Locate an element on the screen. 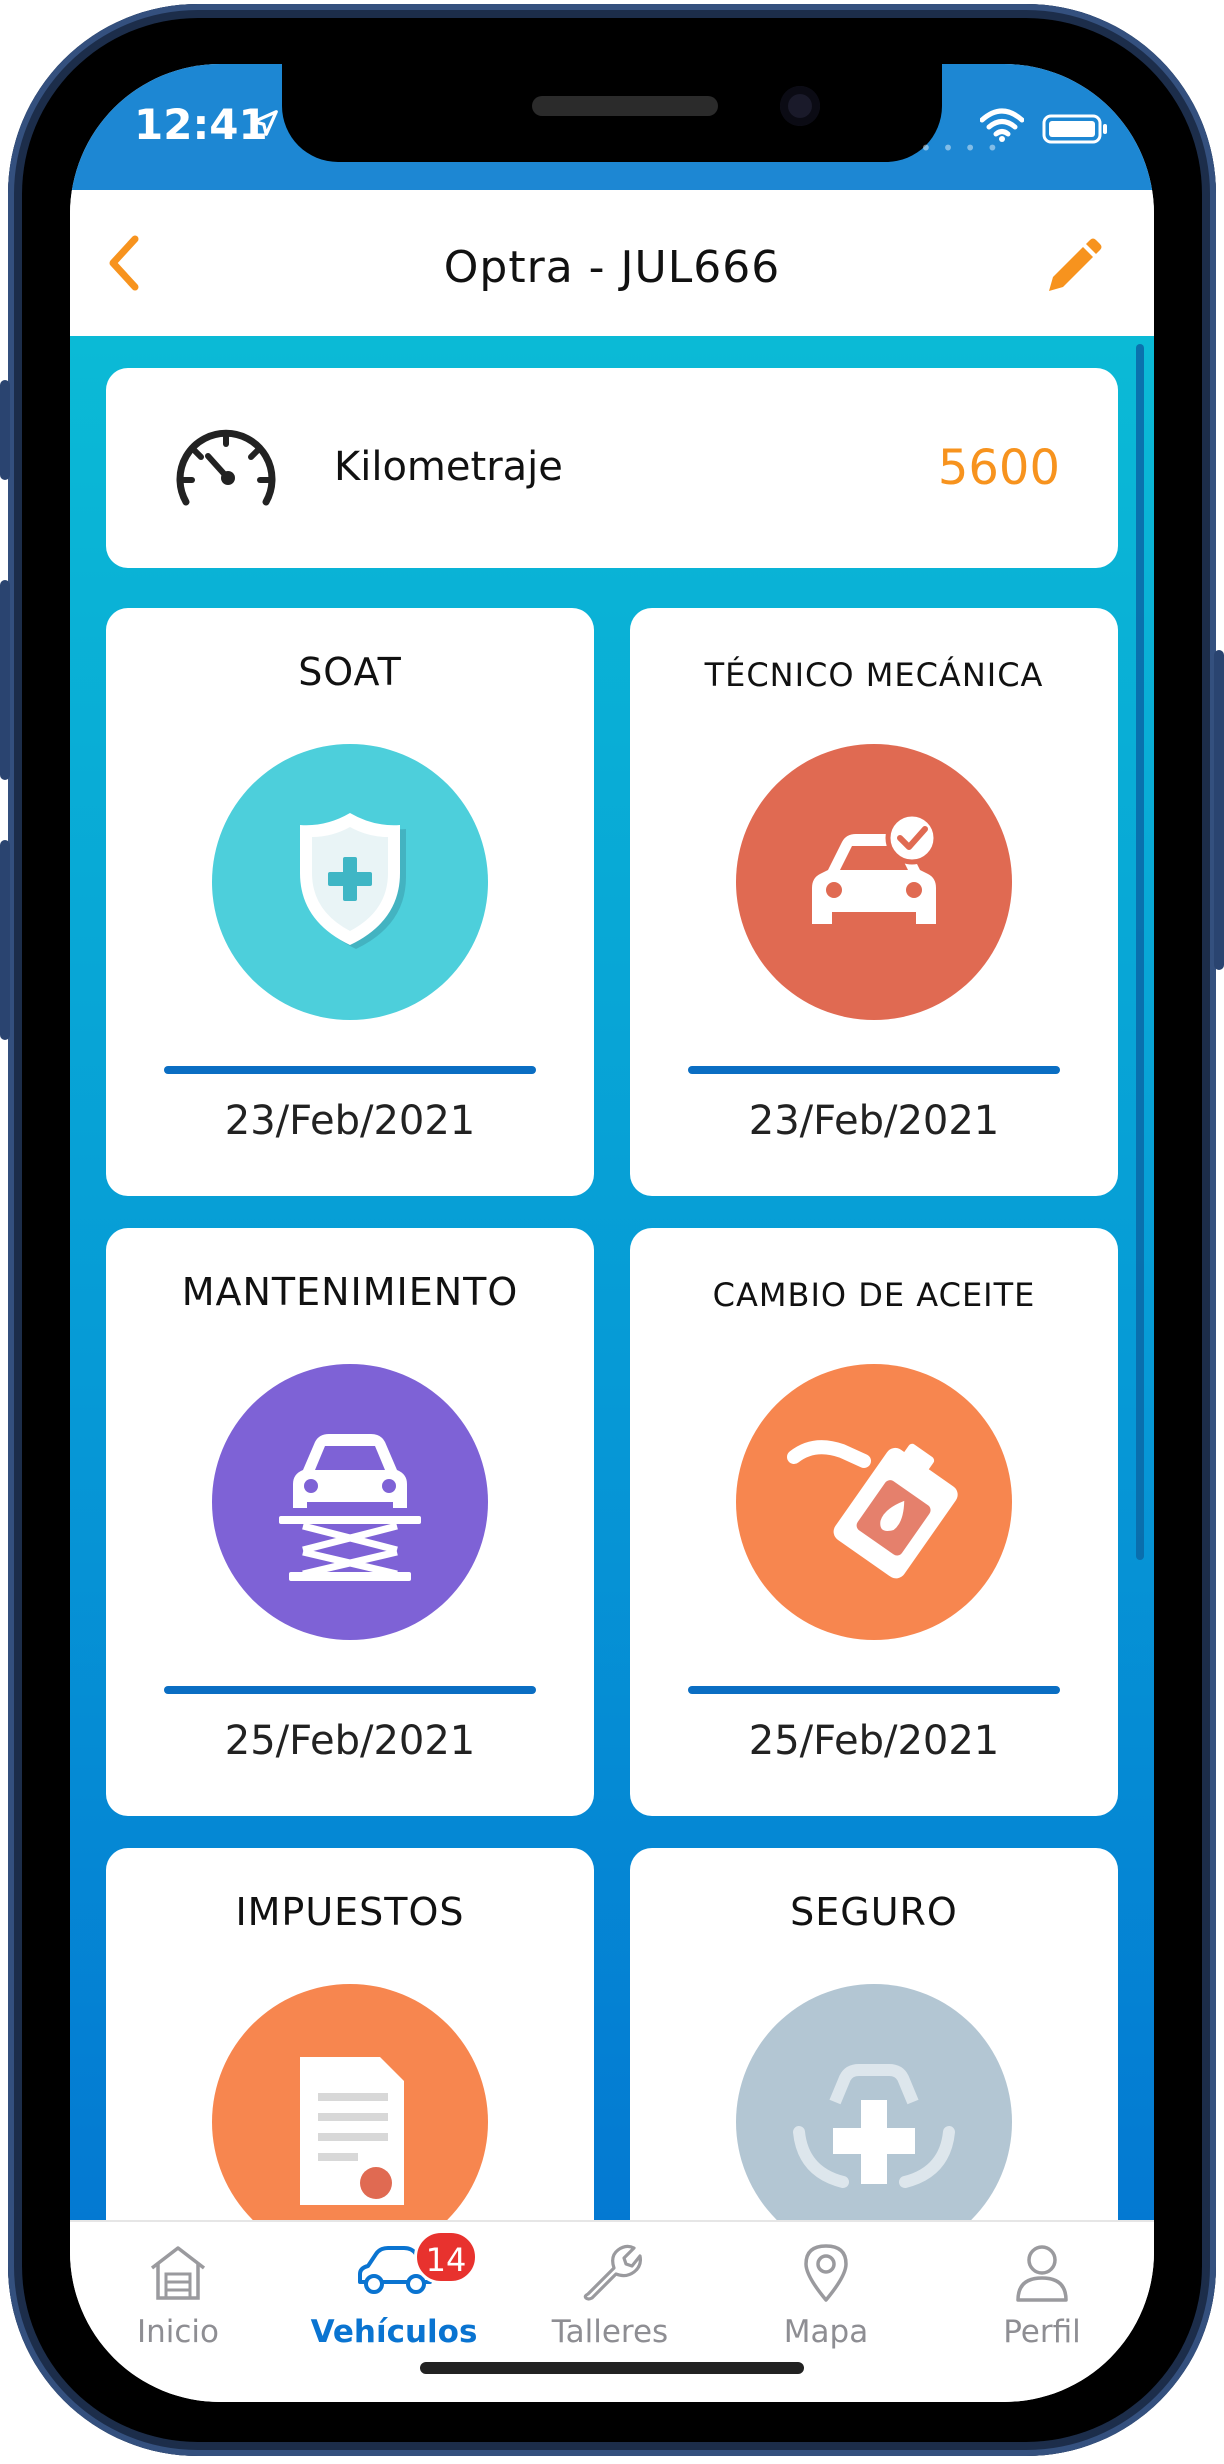  car-insurance-icon is located at coordinates (874, 2126).